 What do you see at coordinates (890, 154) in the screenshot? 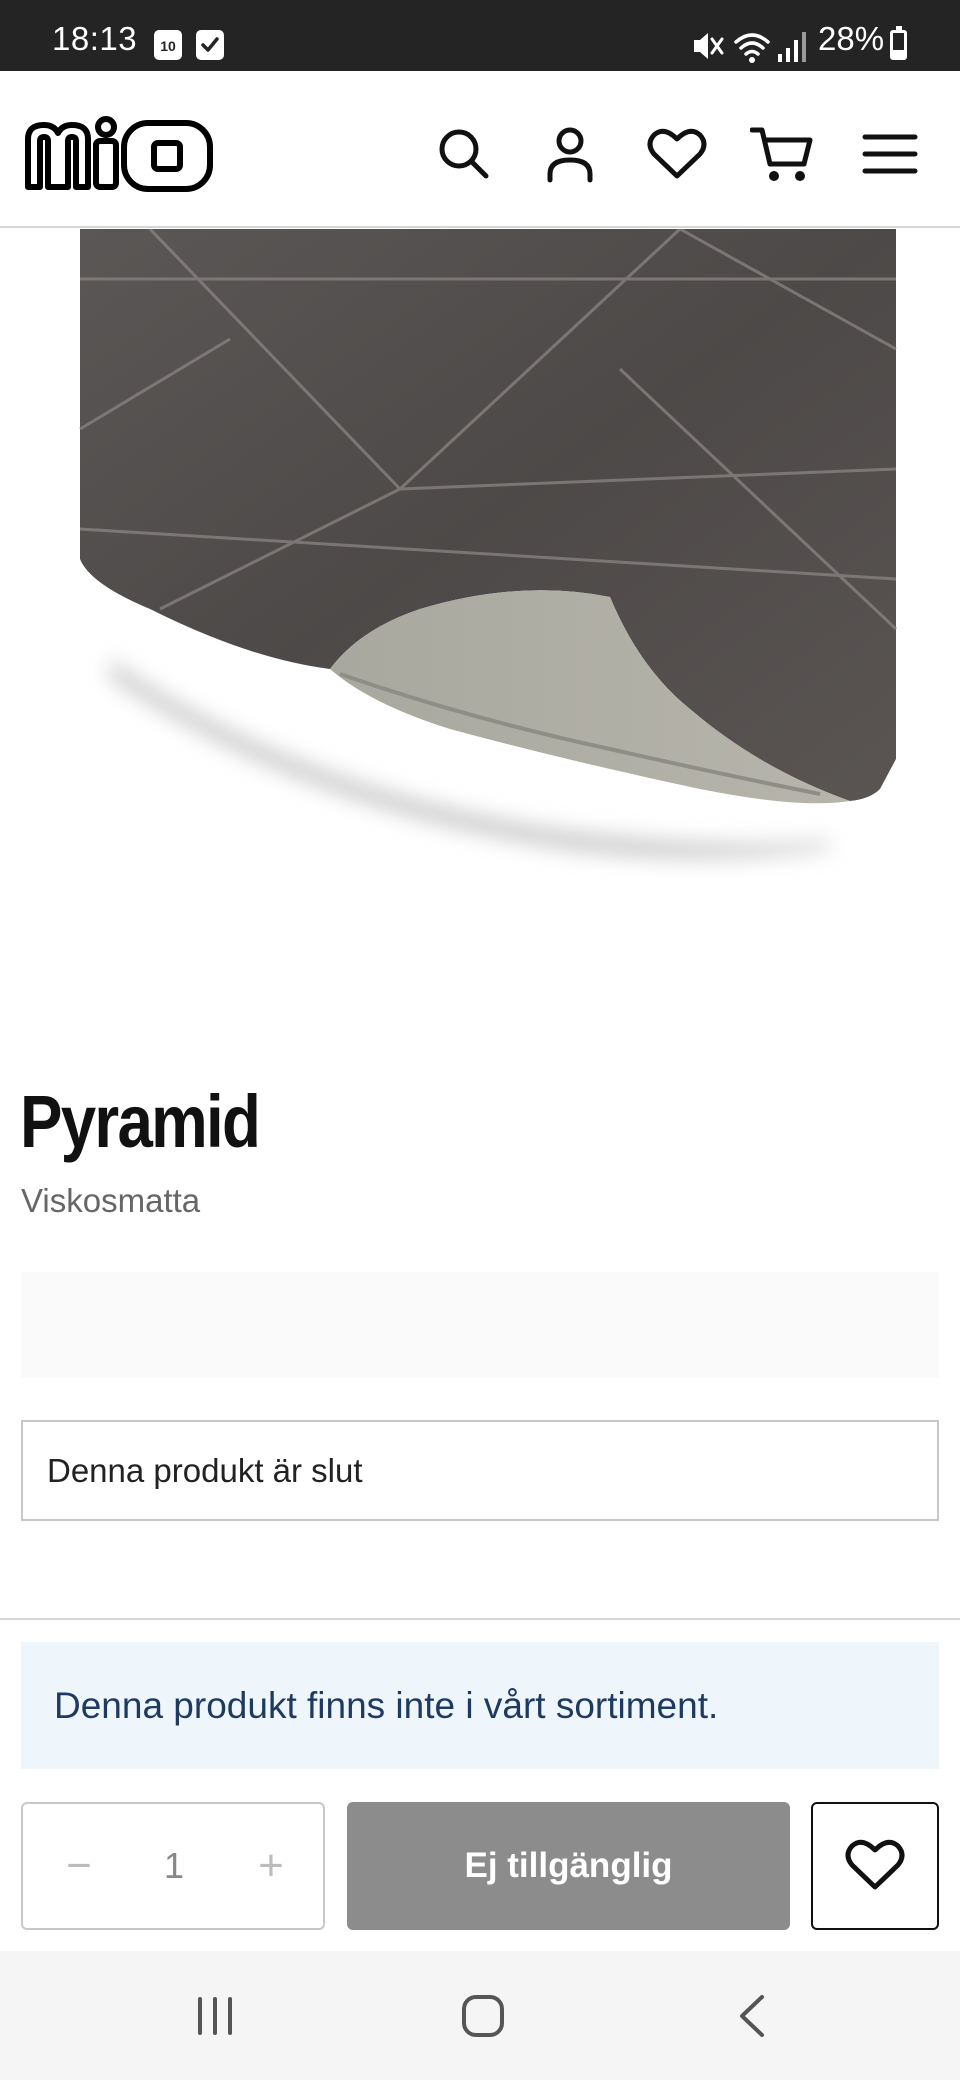
I see `menu-icon` at bounding box center [890, 154].